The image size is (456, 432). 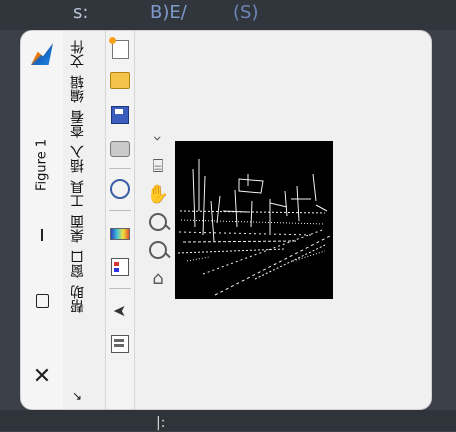 I want to click on open-file-icon, so click(x=120, y=80).